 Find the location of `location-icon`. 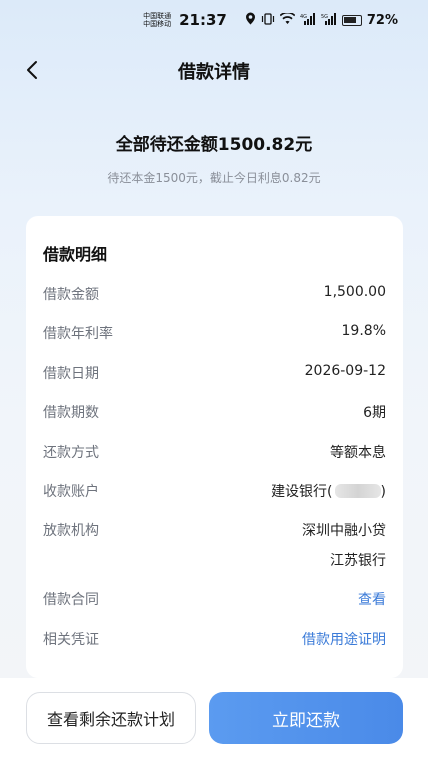

location-icon is located at coordinates (250, 20).